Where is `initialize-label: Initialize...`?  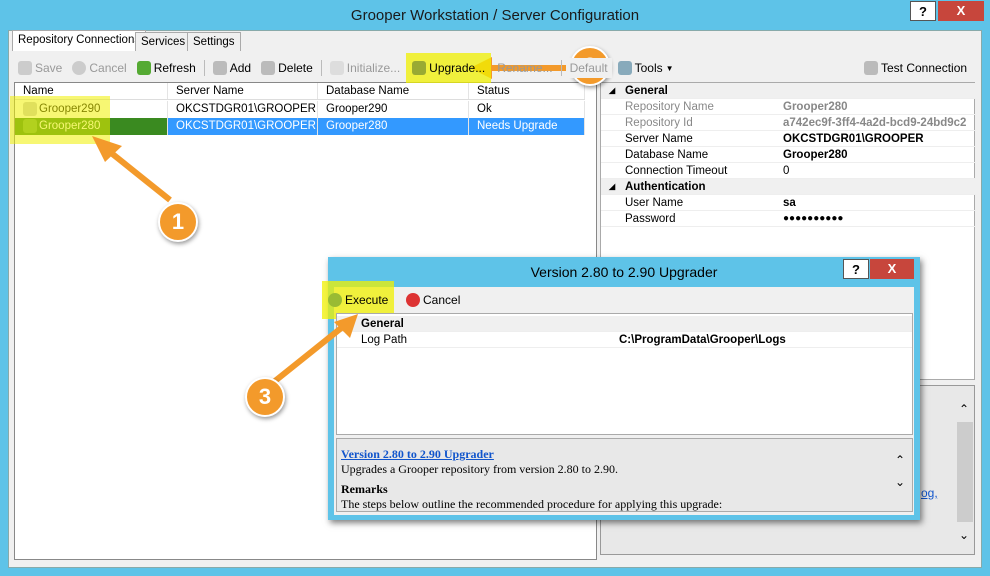
initialize-label: Initialize... is located at coordinates (373, 68).